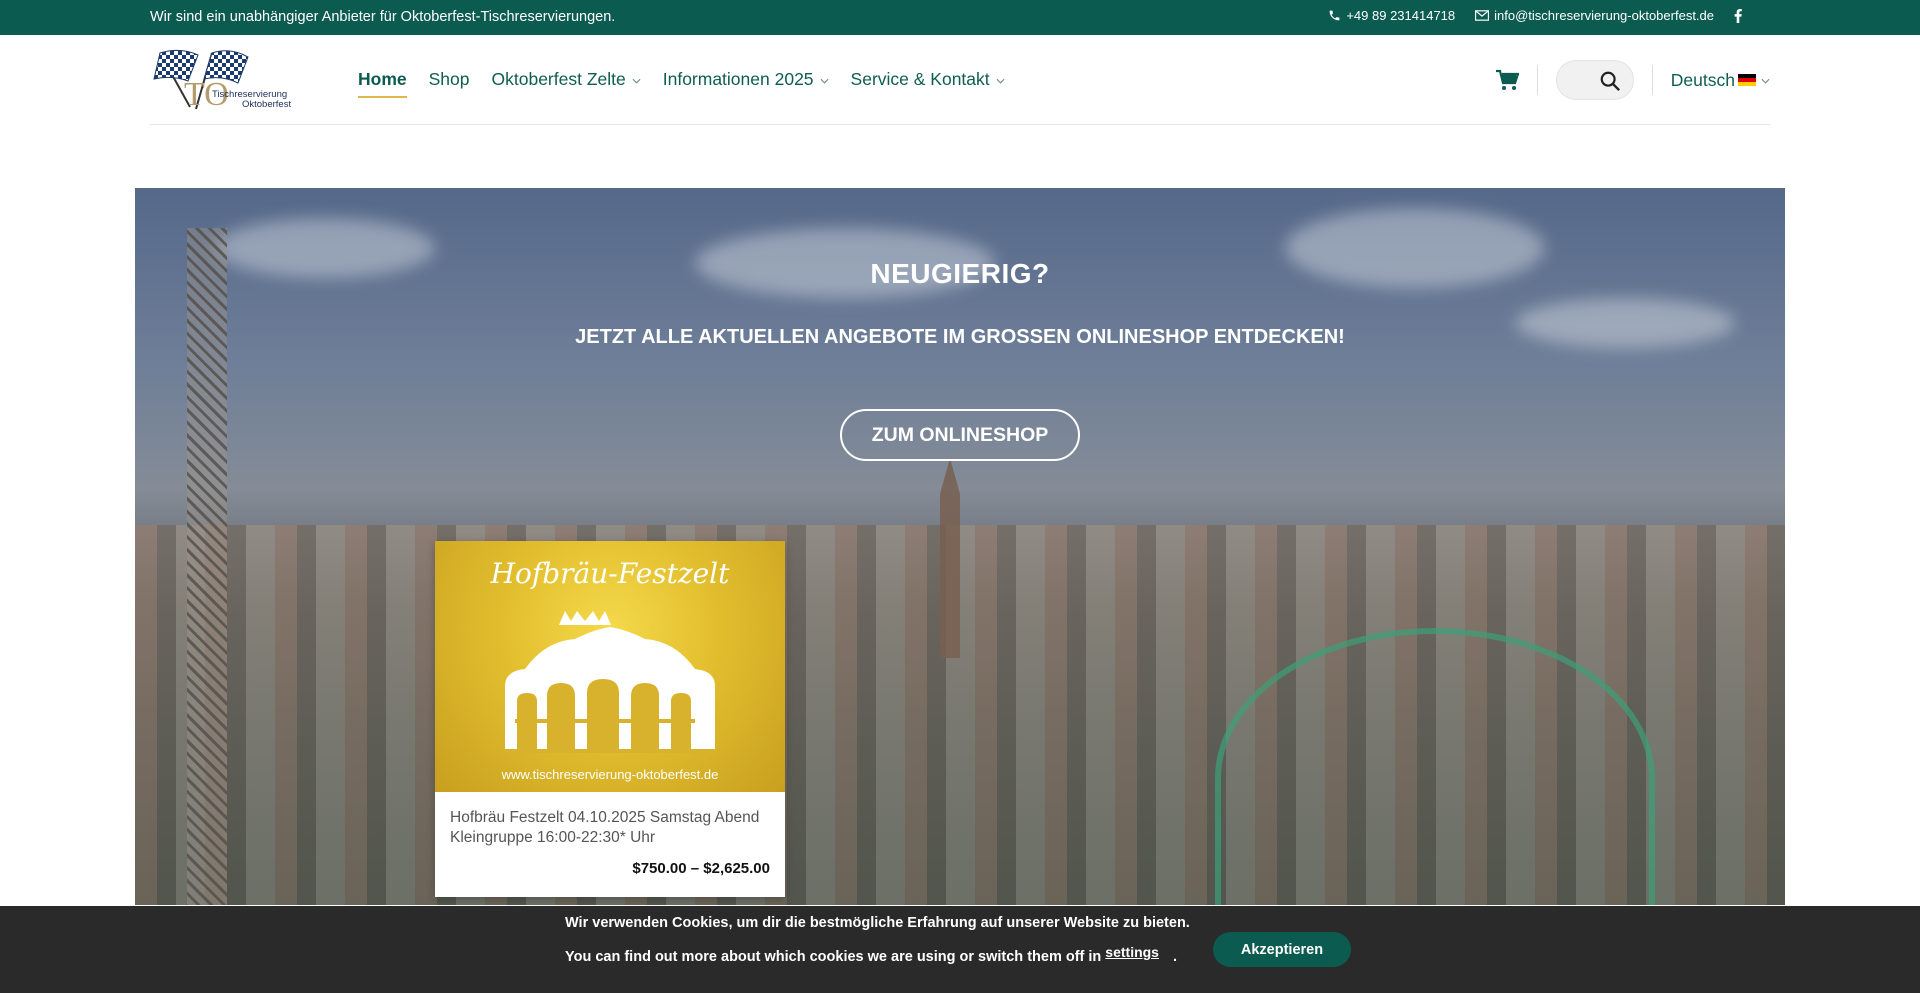 Image resolution: width=1920 pixels, height=993 pixels. Describe the element at coordinates (1702, 79) in the screenshot. I see `language-label: Deutsch` at that location.